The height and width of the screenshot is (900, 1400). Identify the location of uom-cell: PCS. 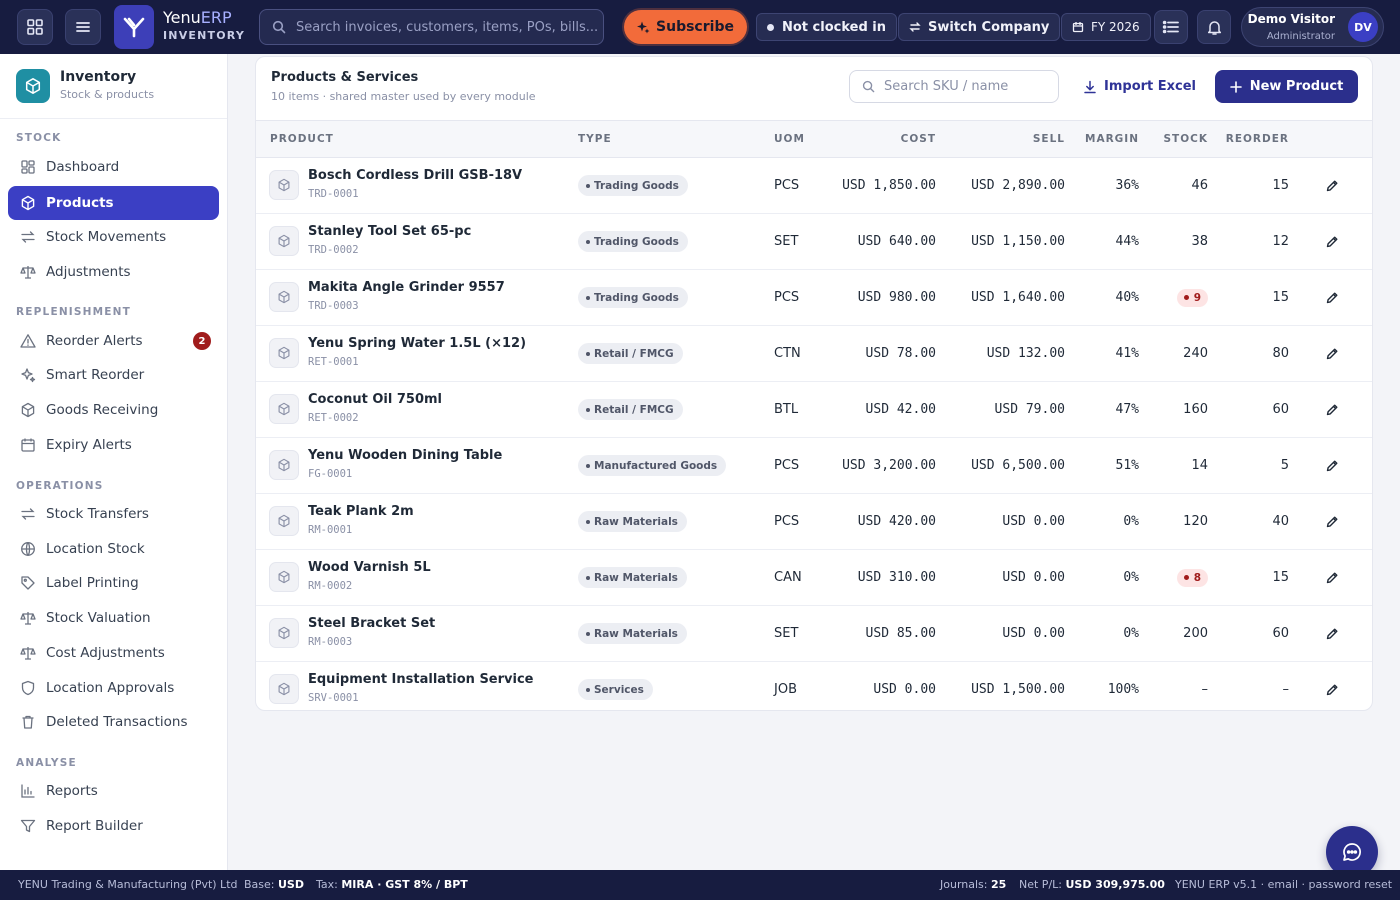
(787, 521).